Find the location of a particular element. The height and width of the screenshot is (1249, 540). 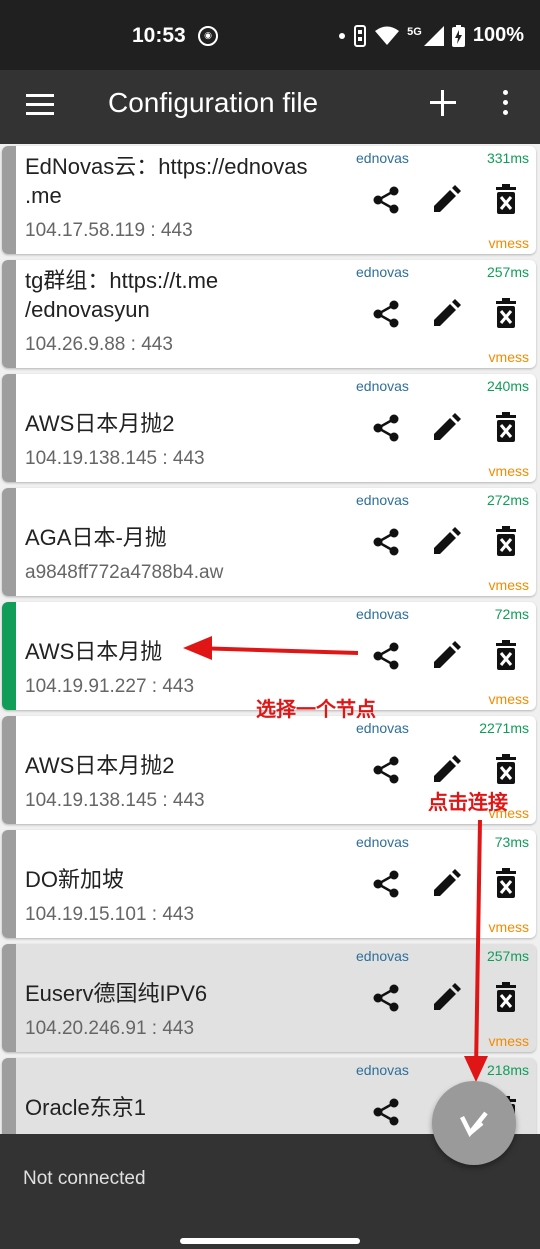

server-name-line: EdNovas云：https://ednovas is located at coordinates (166, 166).